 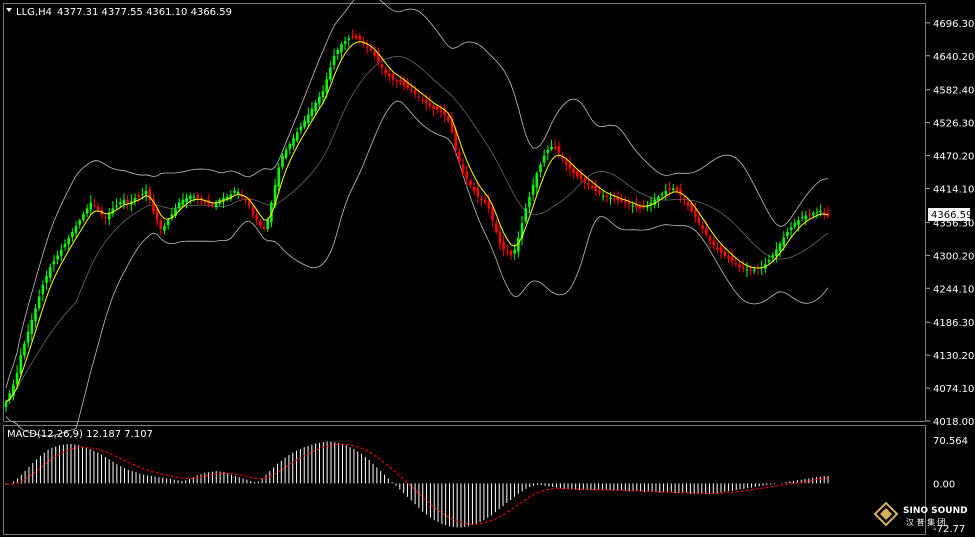 I want to click on logo-subtitle: 汉 普 集 团, so click(x=926, y=522).